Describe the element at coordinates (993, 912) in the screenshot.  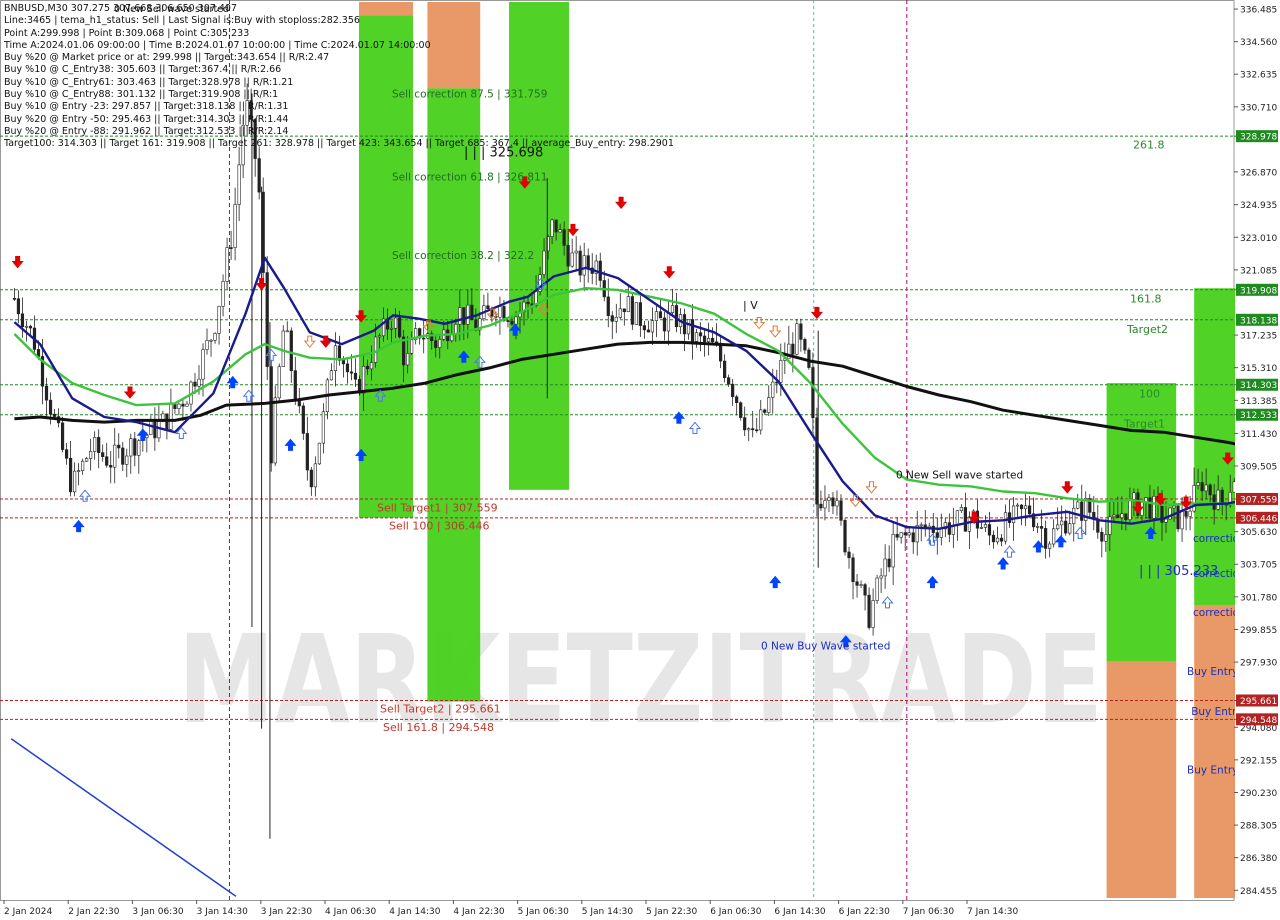
I see `time-tick-label: 7 Jan 14:30` at that location.